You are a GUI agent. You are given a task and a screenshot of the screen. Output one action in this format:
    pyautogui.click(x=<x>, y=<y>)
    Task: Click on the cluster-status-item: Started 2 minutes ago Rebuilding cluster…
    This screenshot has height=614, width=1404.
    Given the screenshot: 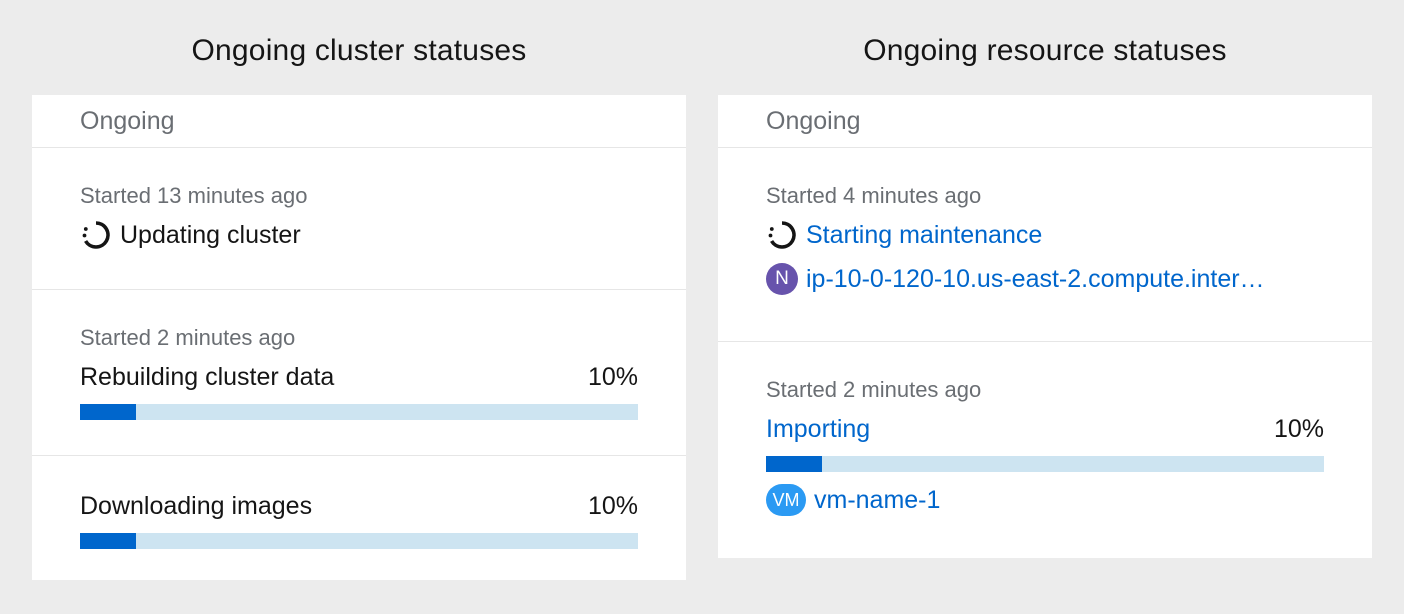 What is the action you would take?
    pyautogui.click(x=359, y=373)
    